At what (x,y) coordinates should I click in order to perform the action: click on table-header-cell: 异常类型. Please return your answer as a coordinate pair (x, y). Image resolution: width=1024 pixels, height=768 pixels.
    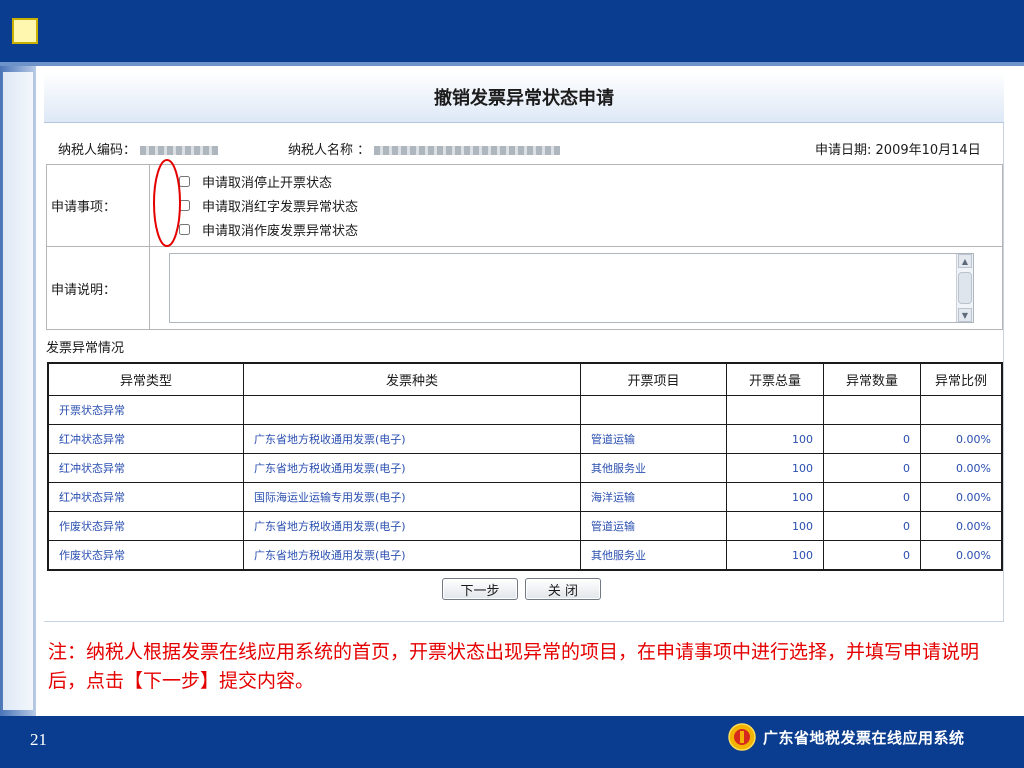
    Looking at the image, I should click on (145, 379).